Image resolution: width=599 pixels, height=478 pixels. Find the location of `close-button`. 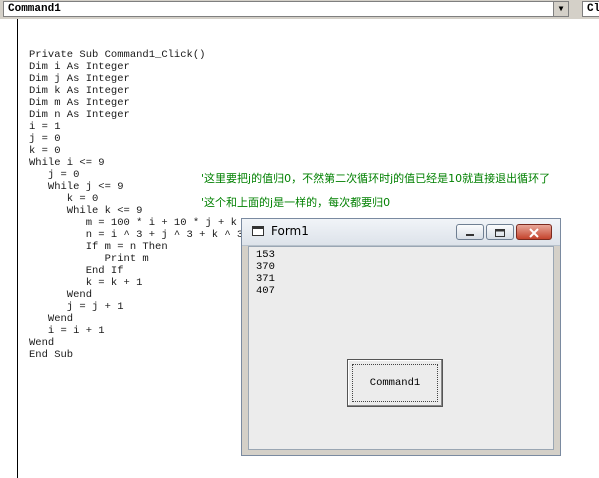

close-button is located at coordinates (534, 232).